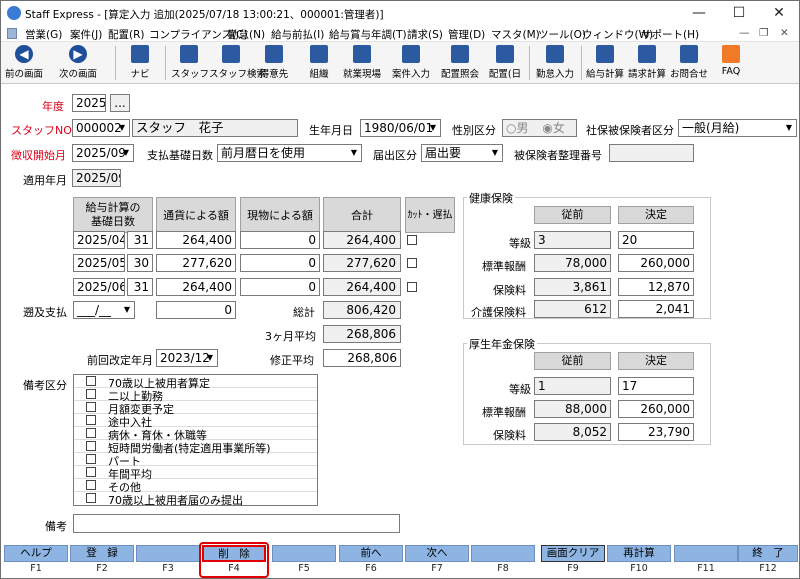  What do you see at coordinates (362, 358) in the screenshot?
I see `shusei-field: 268,806` at bounding box center [362, 358].